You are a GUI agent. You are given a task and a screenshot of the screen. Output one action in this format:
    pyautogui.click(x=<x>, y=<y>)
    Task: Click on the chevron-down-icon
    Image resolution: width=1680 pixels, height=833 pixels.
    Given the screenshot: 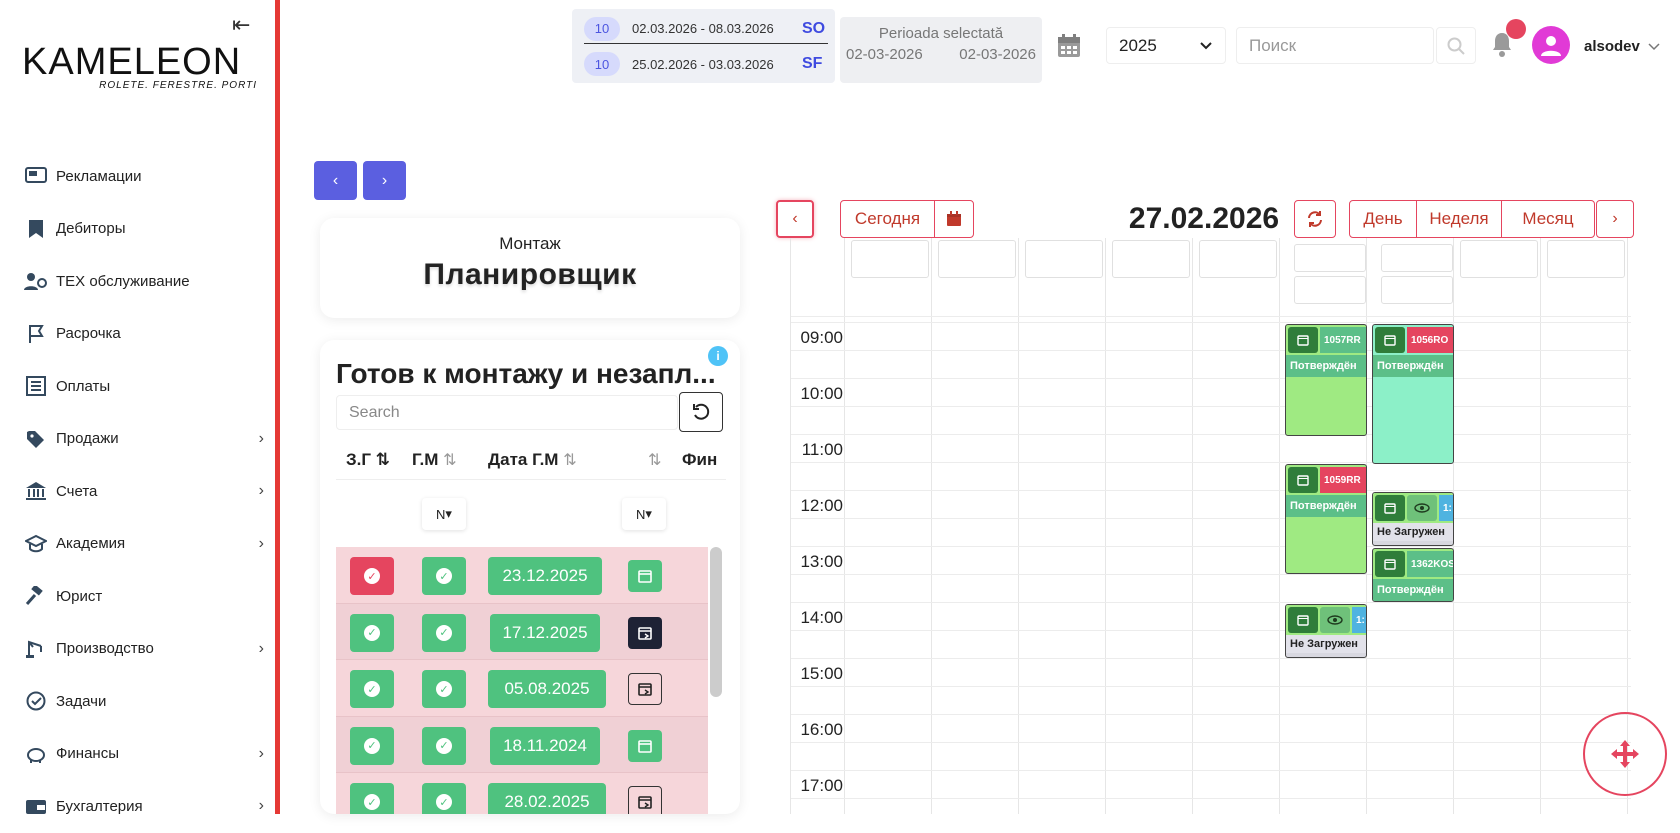 What is the action you would take?
    pyautogui.click(x=1654, y=46)
    